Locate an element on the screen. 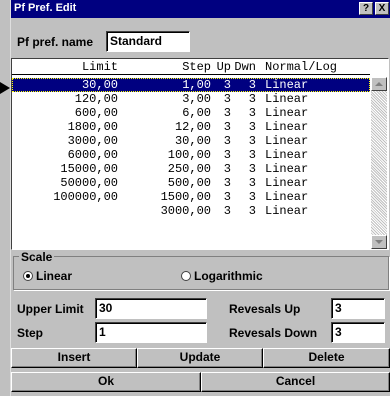 The width and height of the screenshot is (390, 396). cell-step: 500,00 is located at coordinates (189, 183).